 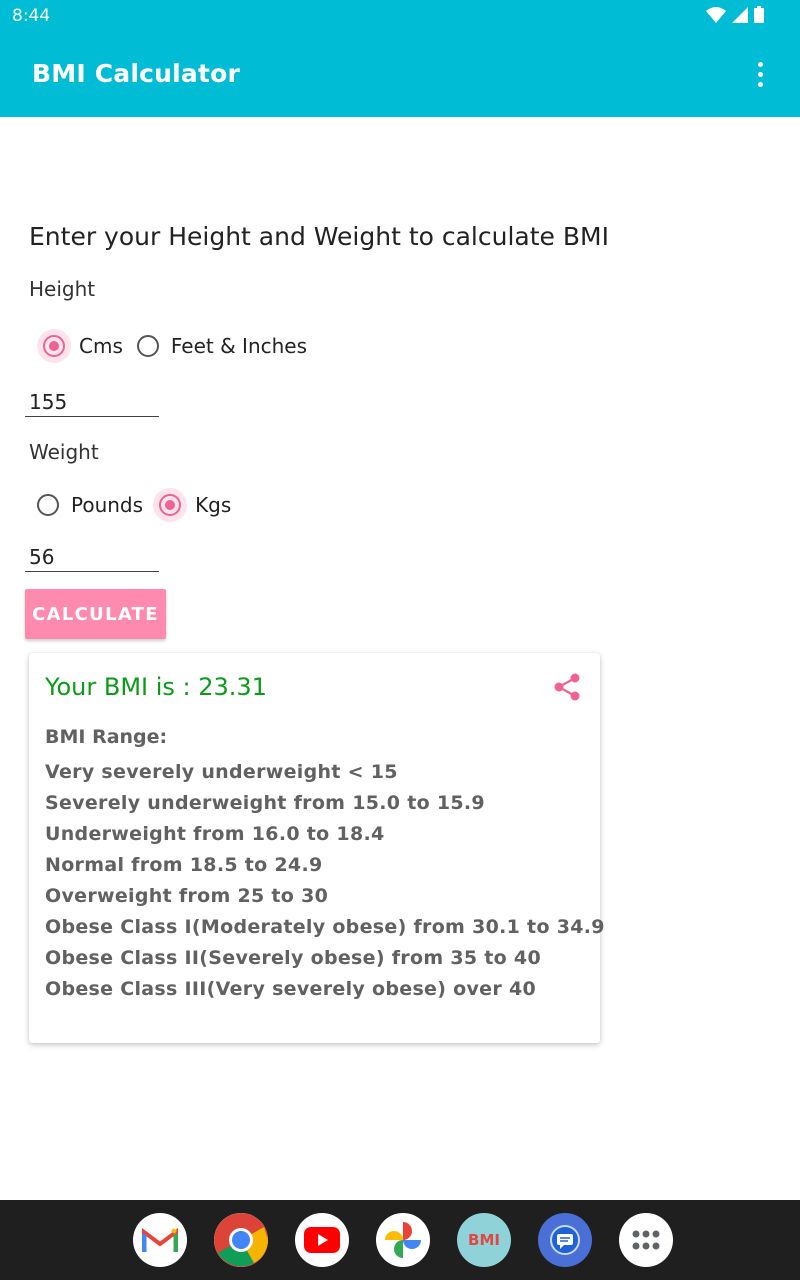 I want to click on app-title: BMI Calculator, so click(x=136, y=73).